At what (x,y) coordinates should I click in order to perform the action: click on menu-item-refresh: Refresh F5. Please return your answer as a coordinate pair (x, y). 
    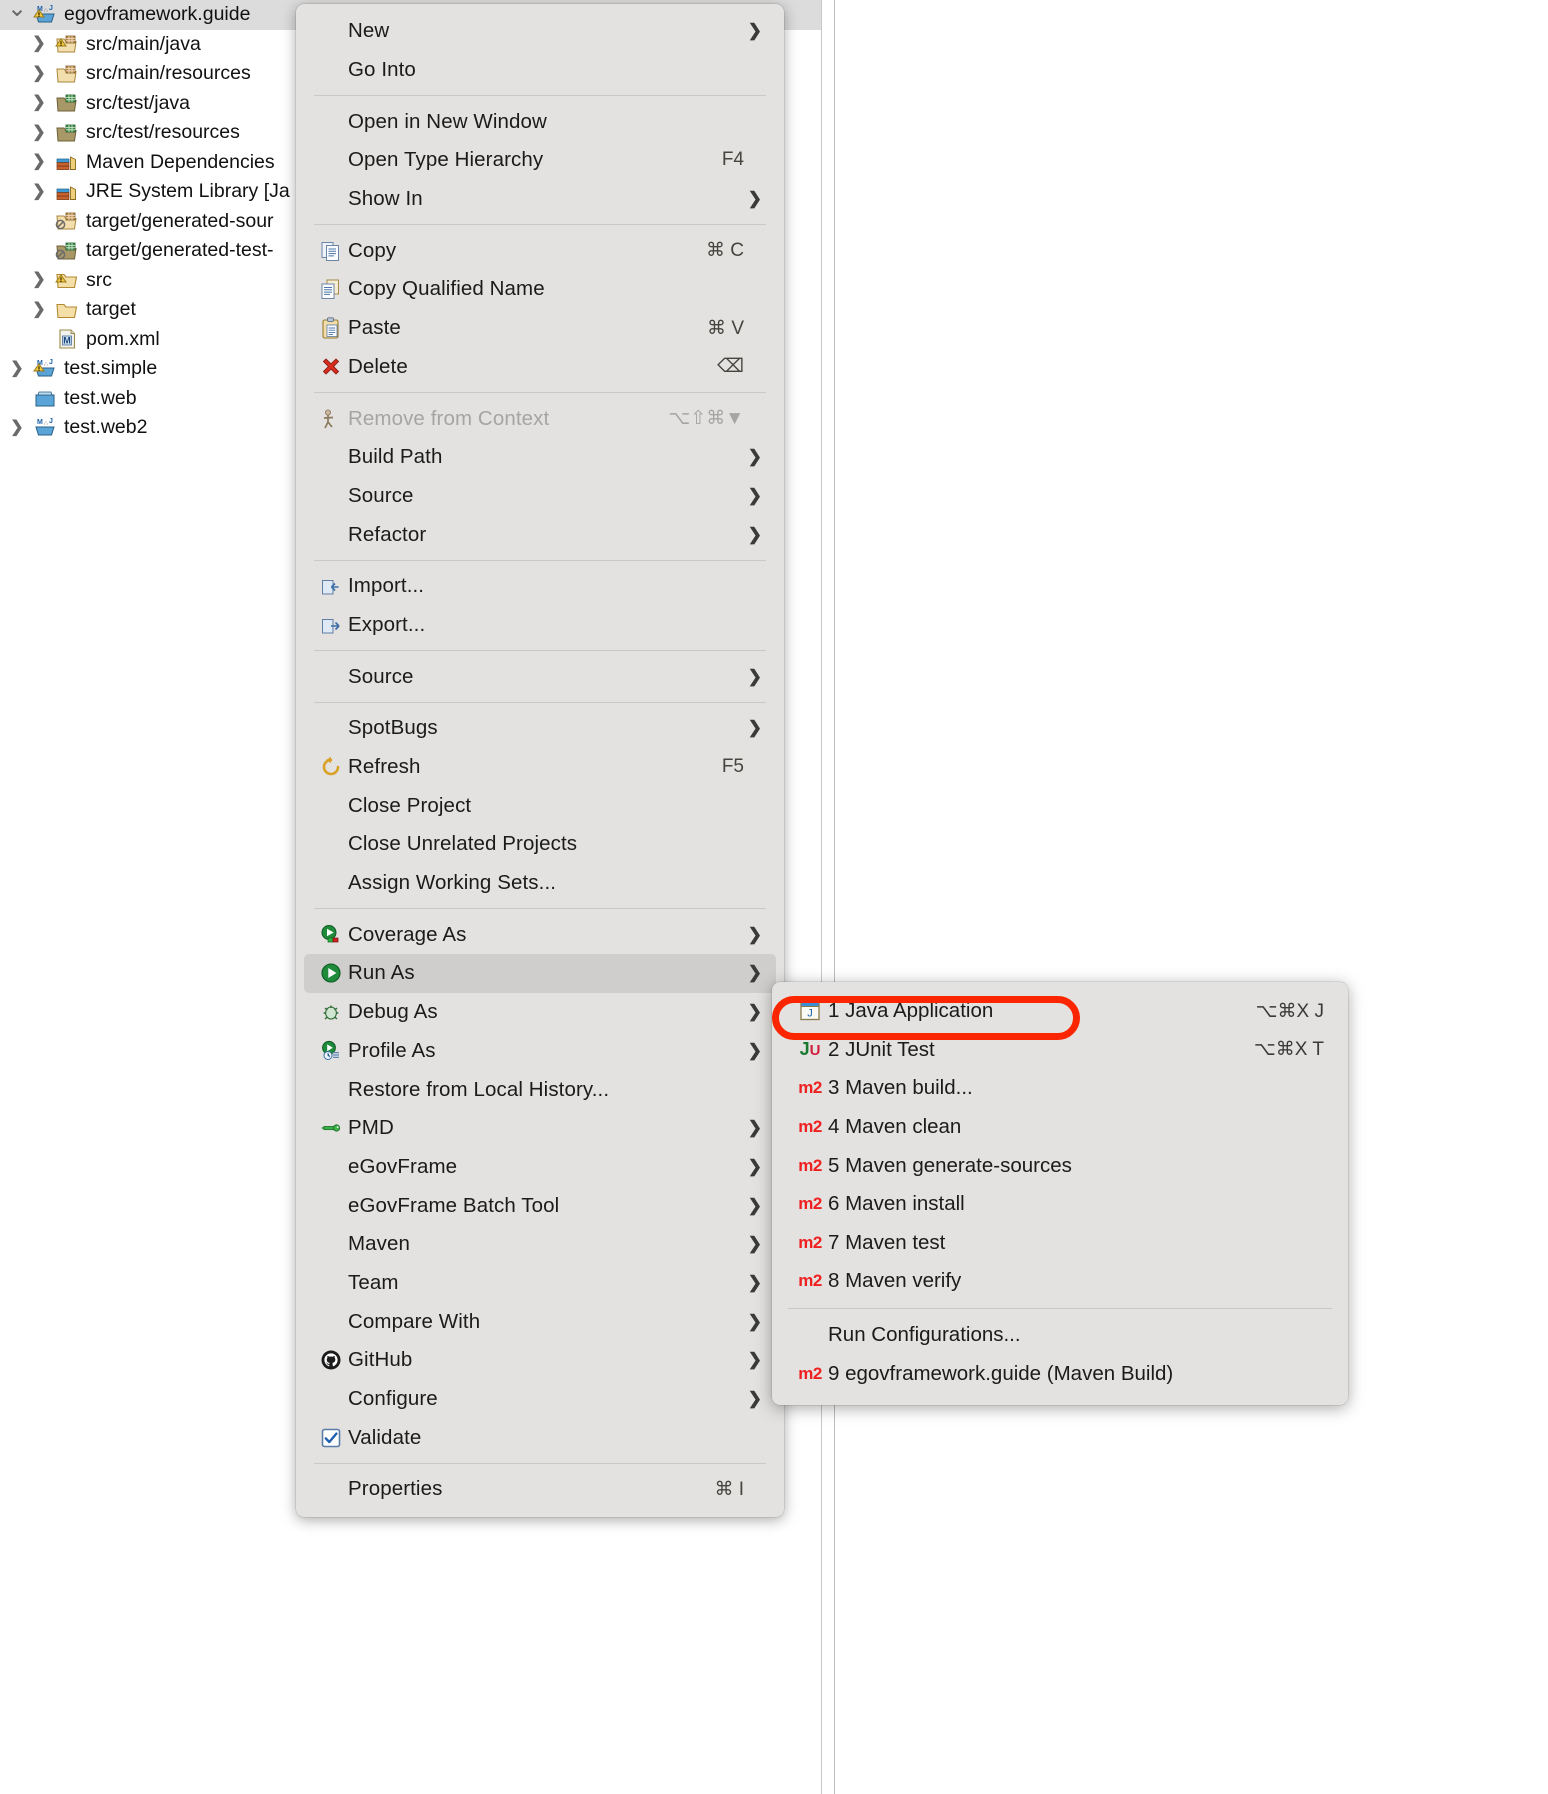
    Looking at the image, I should click on (540, 767).